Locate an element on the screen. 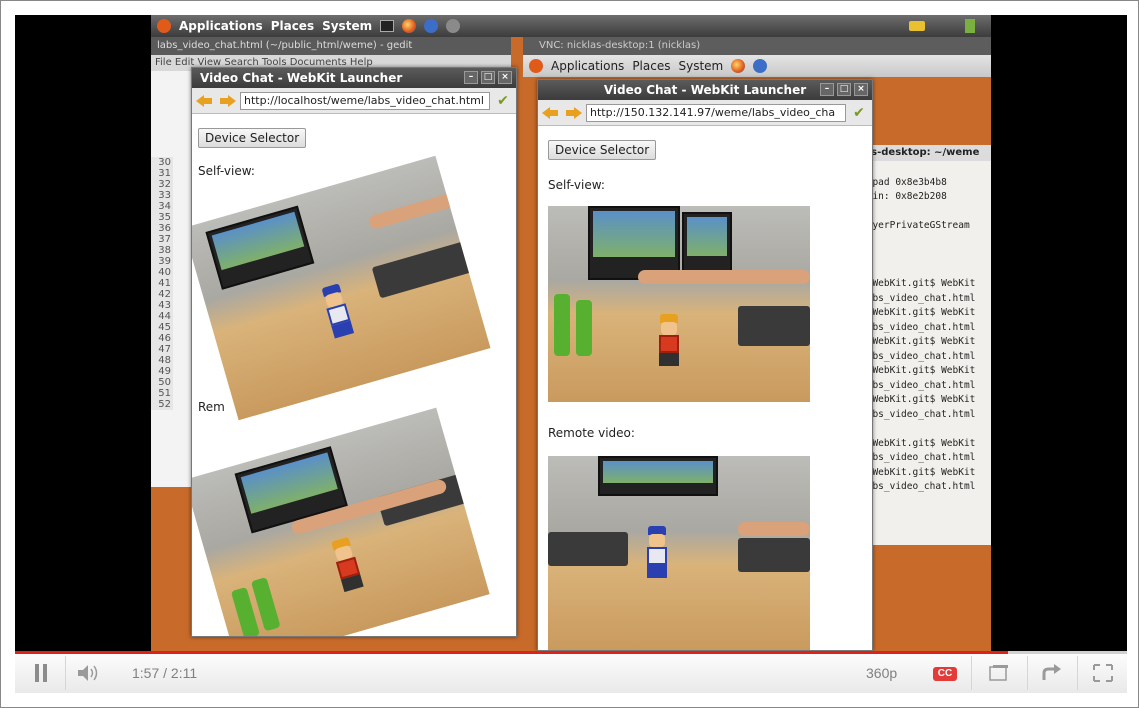  network-icon is located at coordinates (970, 26).